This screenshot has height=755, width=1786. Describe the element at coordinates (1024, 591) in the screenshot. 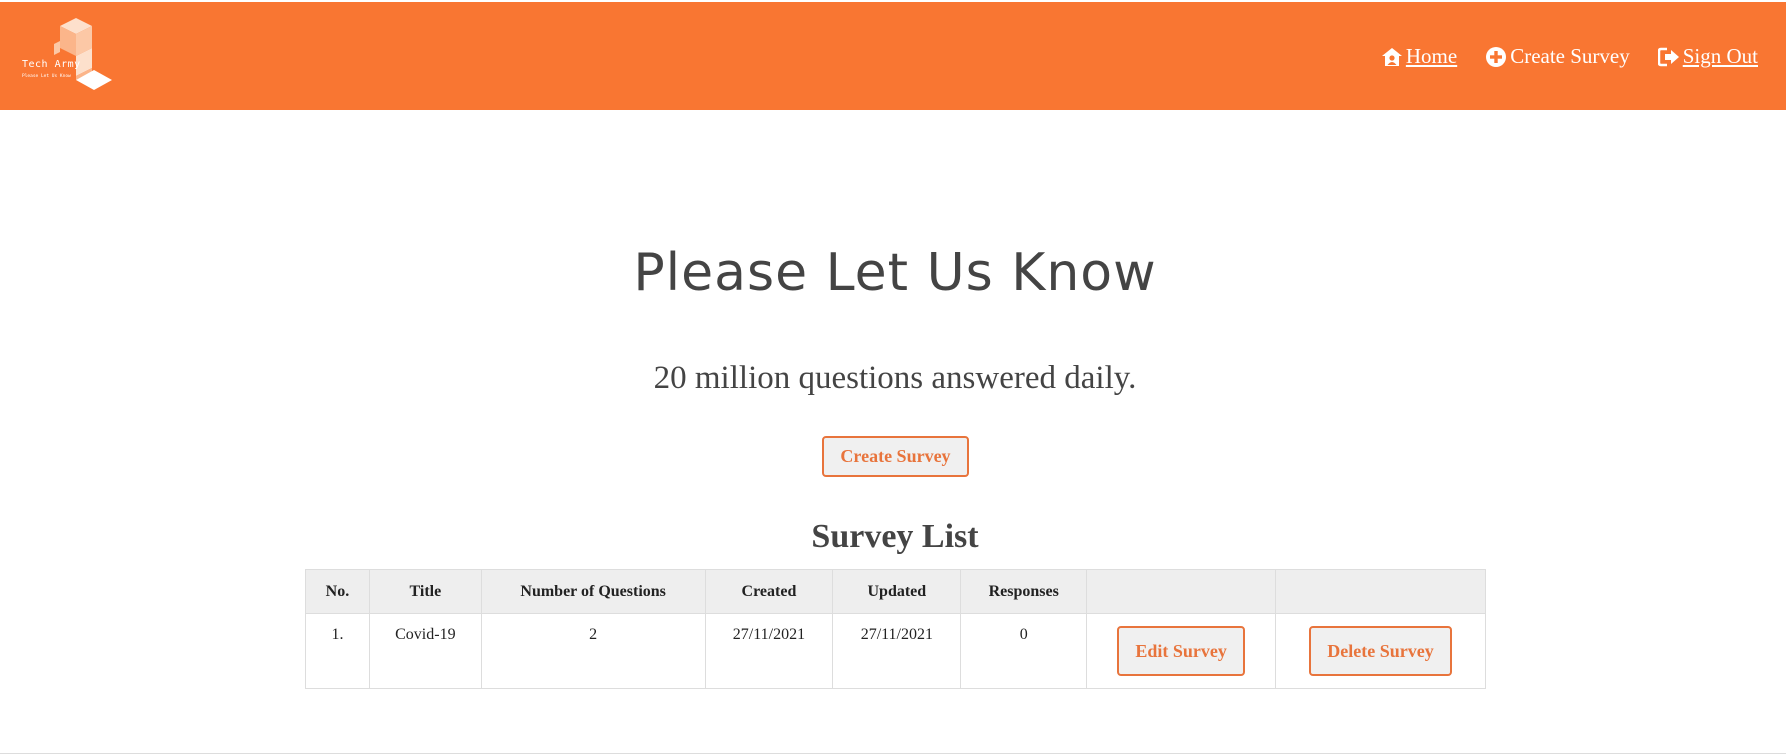

I see `column-header-responses: Responses` at that location.